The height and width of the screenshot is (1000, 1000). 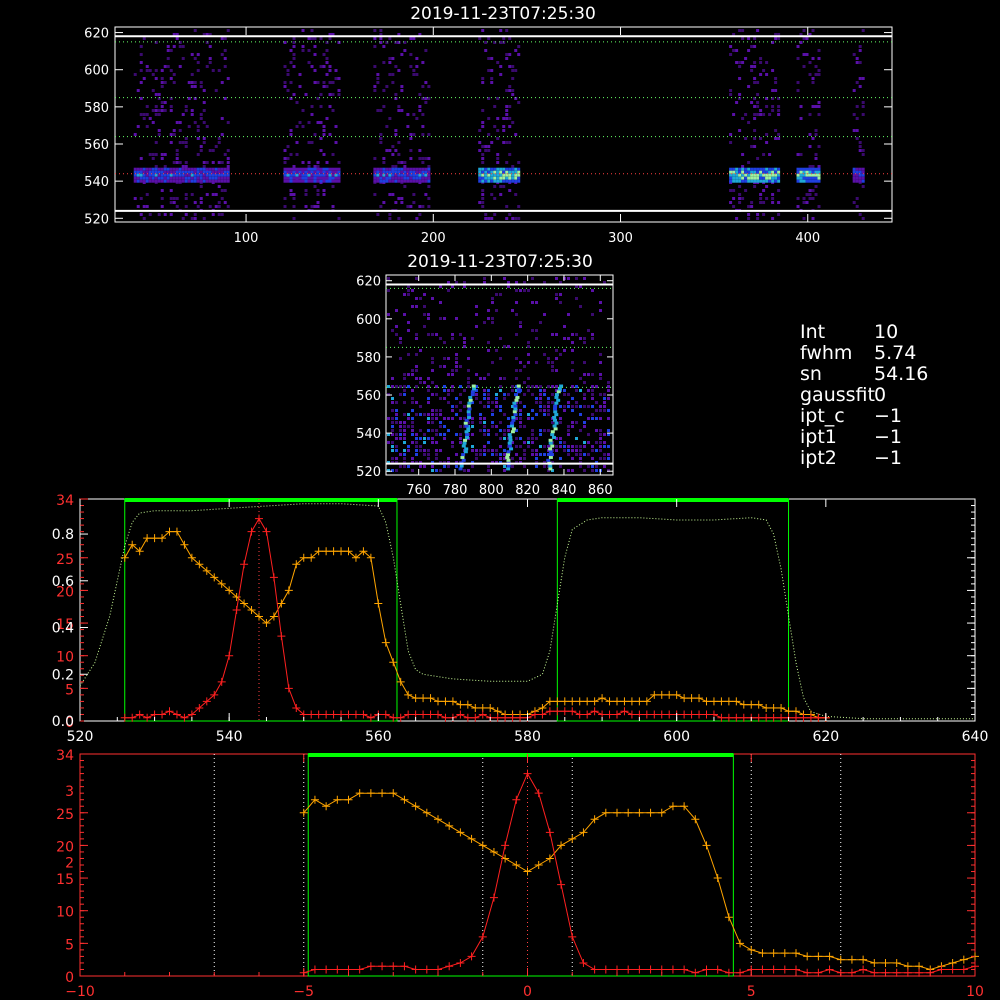 What do you see at coordinates (65, 880) in the screenshot?
I see `y-tick-label-red: 15` at bounding box center [65, 880].